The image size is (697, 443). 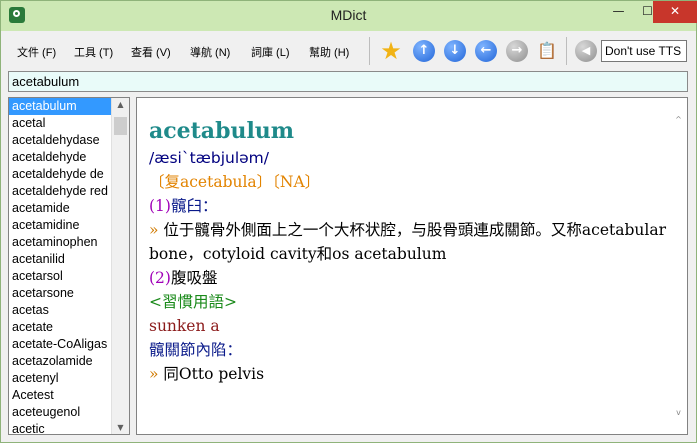 I want to click on list-item: acetarsol, so click(x=62, y=276).